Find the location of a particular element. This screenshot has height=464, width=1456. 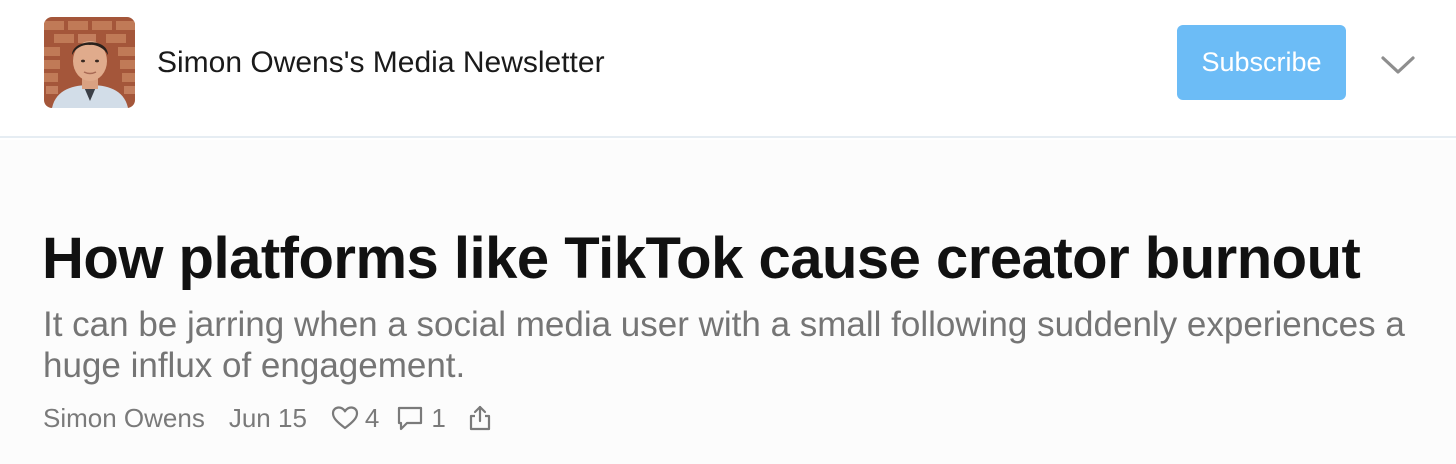

subscribe-button: Subscribe is located at coordinates (1261, 62).